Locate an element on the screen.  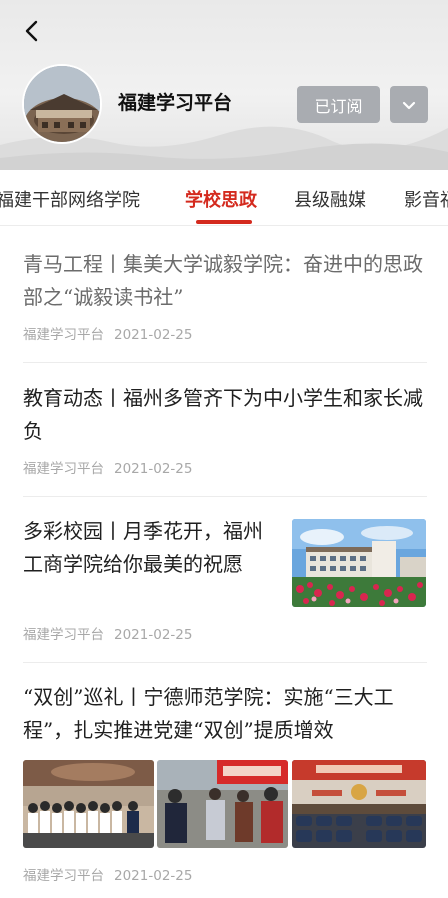
back-arrow-icon is located at coordinates (31, 31).